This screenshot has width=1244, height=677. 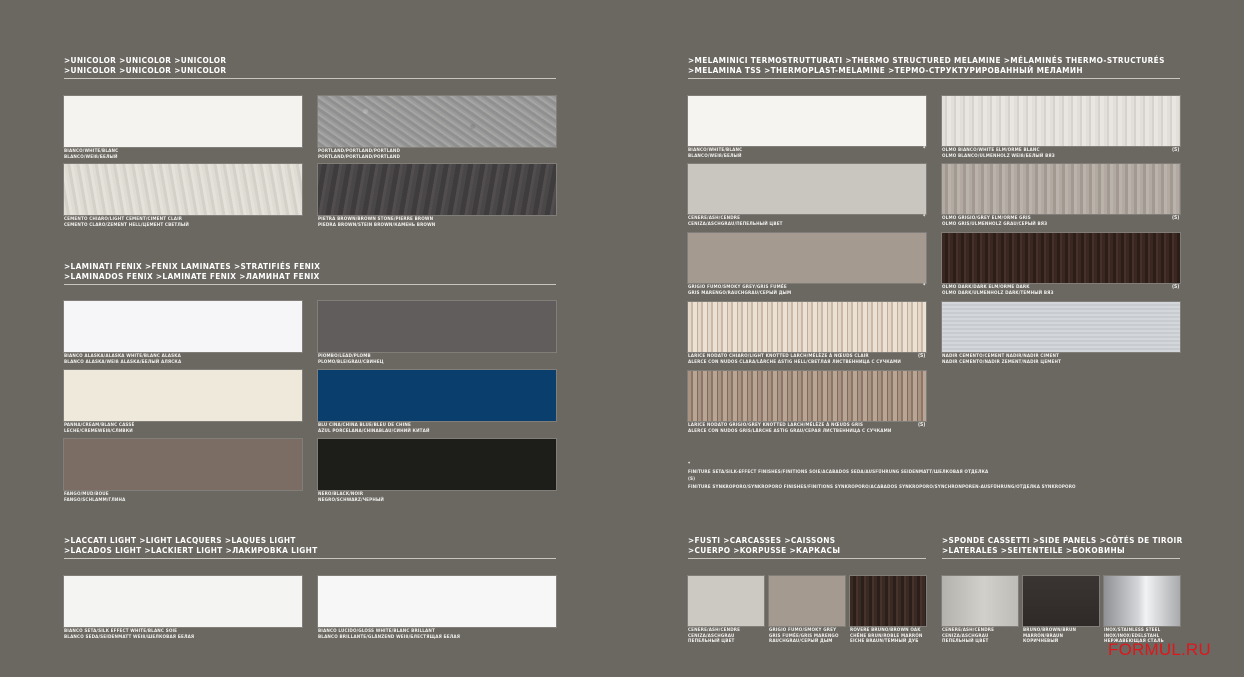 What do you see at coordinates (310, 78) in the screenshot?
I see `unicolor-divider` at bounding box center [310, 78].